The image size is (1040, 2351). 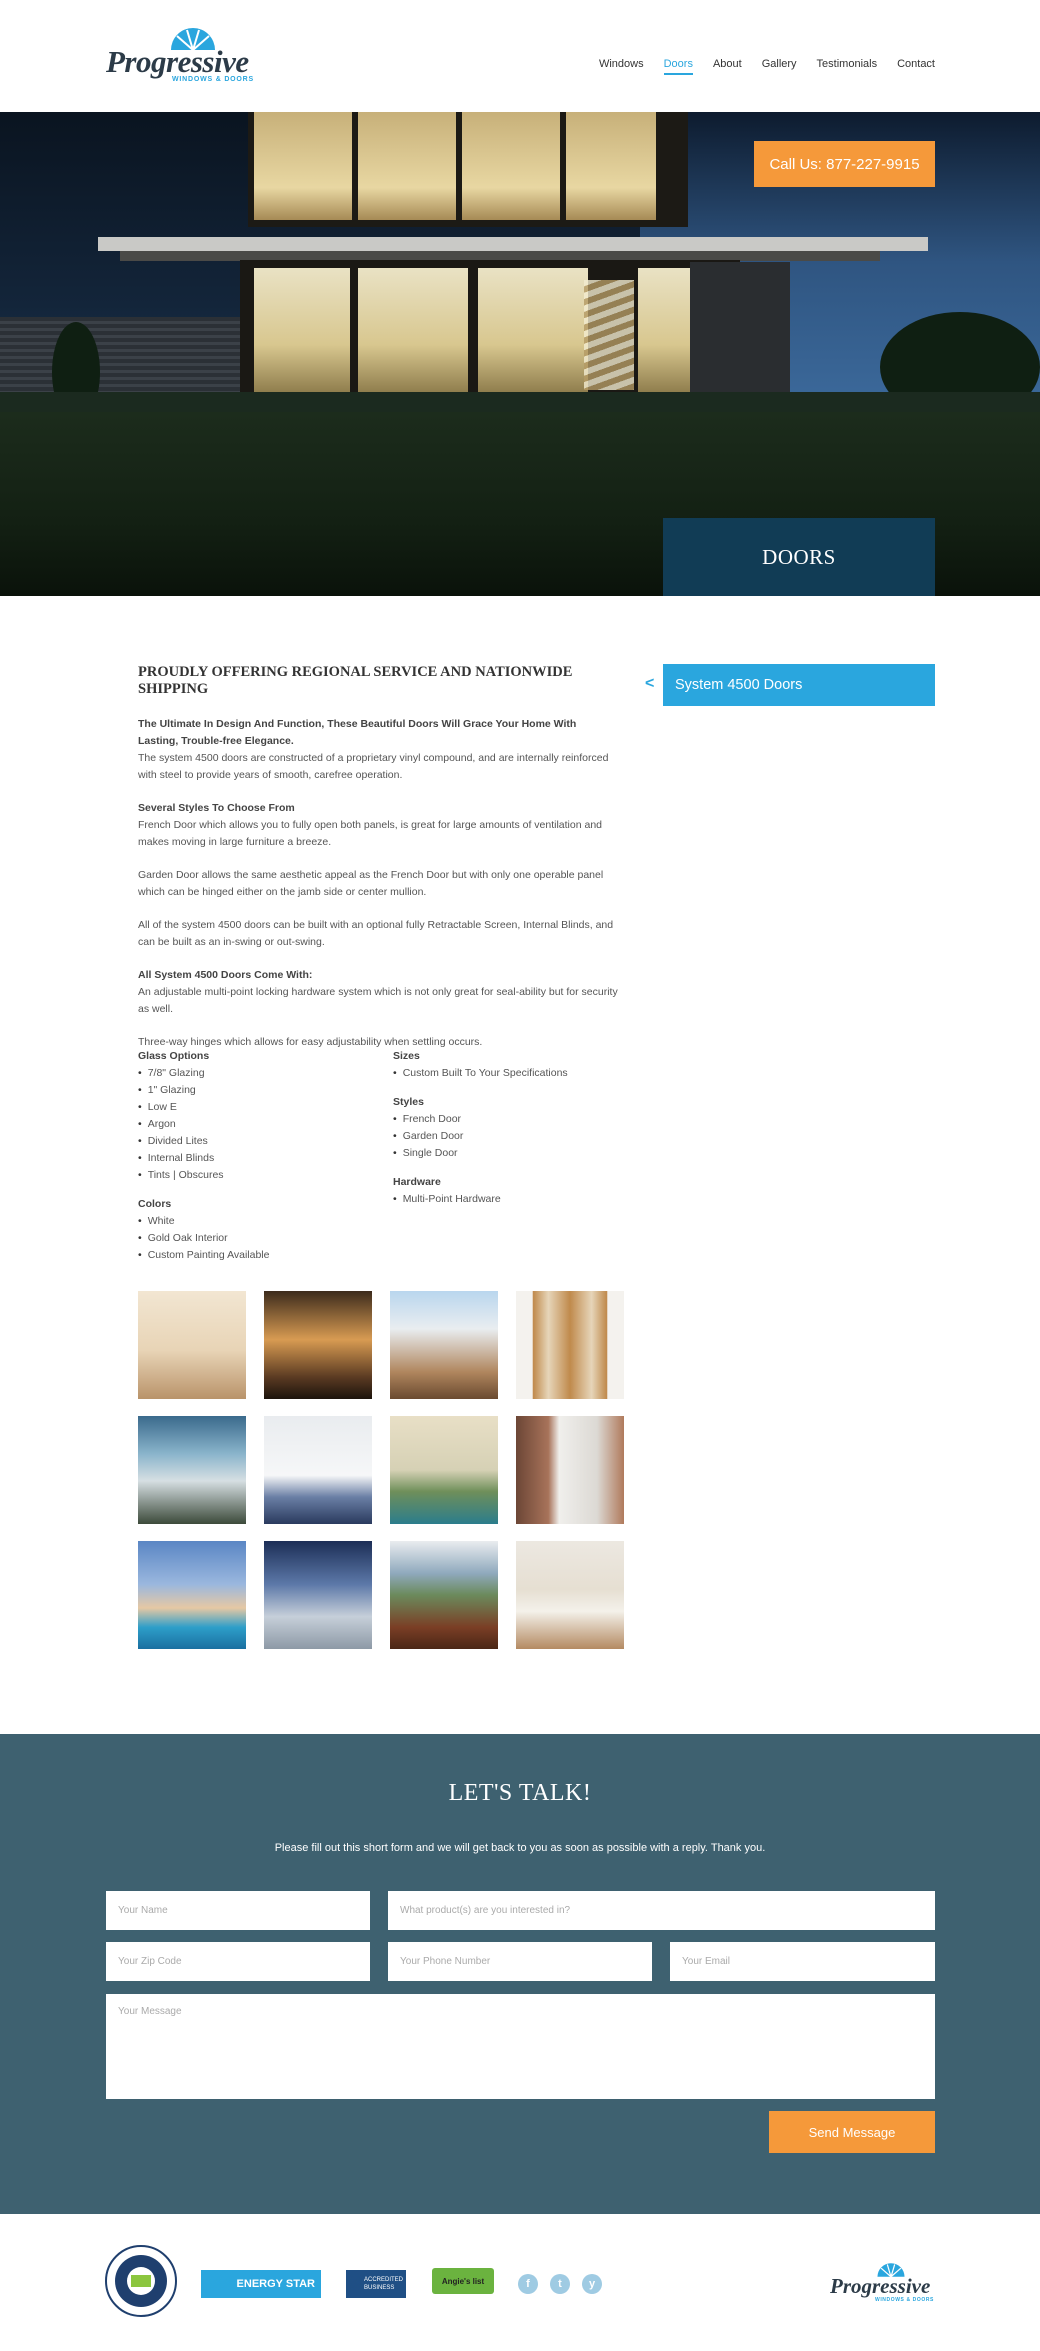 What do you see at coordinates (844, 164) in the screenshot?
I see `call-us-button: Call Us: 877-227-9915` at bounding box center [844, 164].